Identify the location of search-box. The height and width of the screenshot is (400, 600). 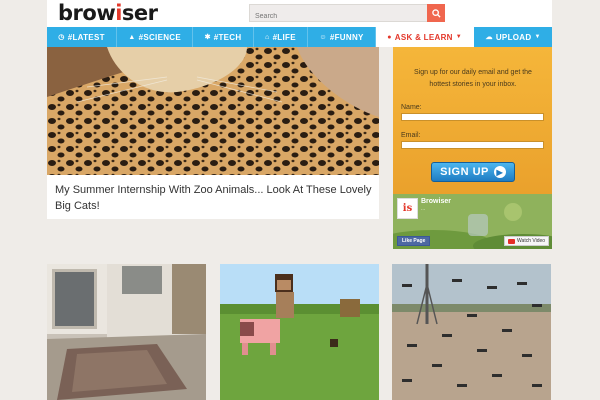
(347, 14).